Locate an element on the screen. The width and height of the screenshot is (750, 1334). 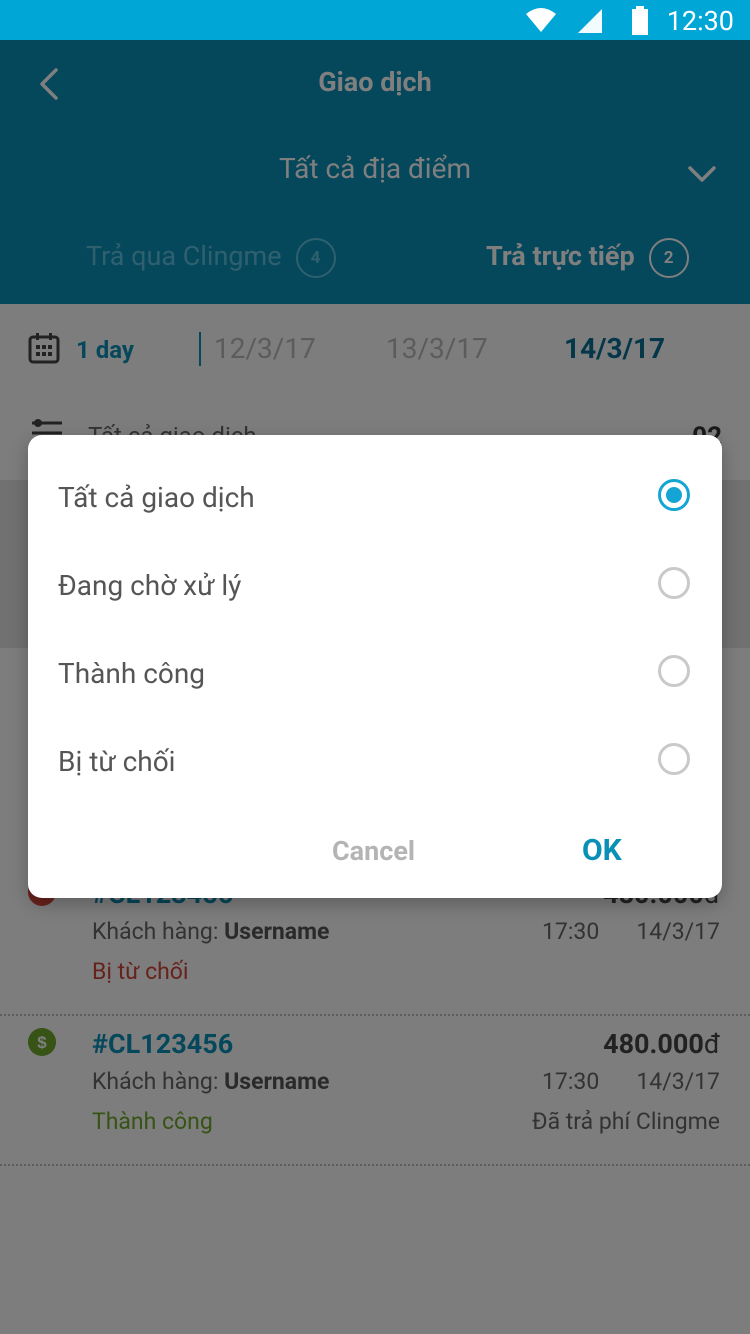
option-label: Đang chờ xử lý is located at coordinates (150, 585).